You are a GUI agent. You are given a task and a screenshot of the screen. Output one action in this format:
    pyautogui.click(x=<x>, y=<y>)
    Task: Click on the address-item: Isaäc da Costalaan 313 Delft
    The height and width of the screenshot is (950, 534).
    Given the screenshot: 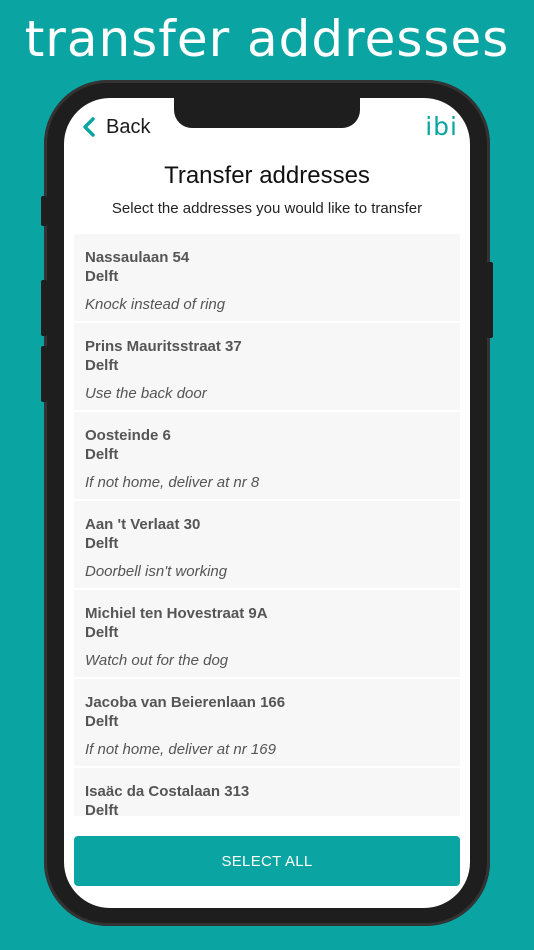 What is the action you would take?
    pyautogui.click(x=267, y=792)
    